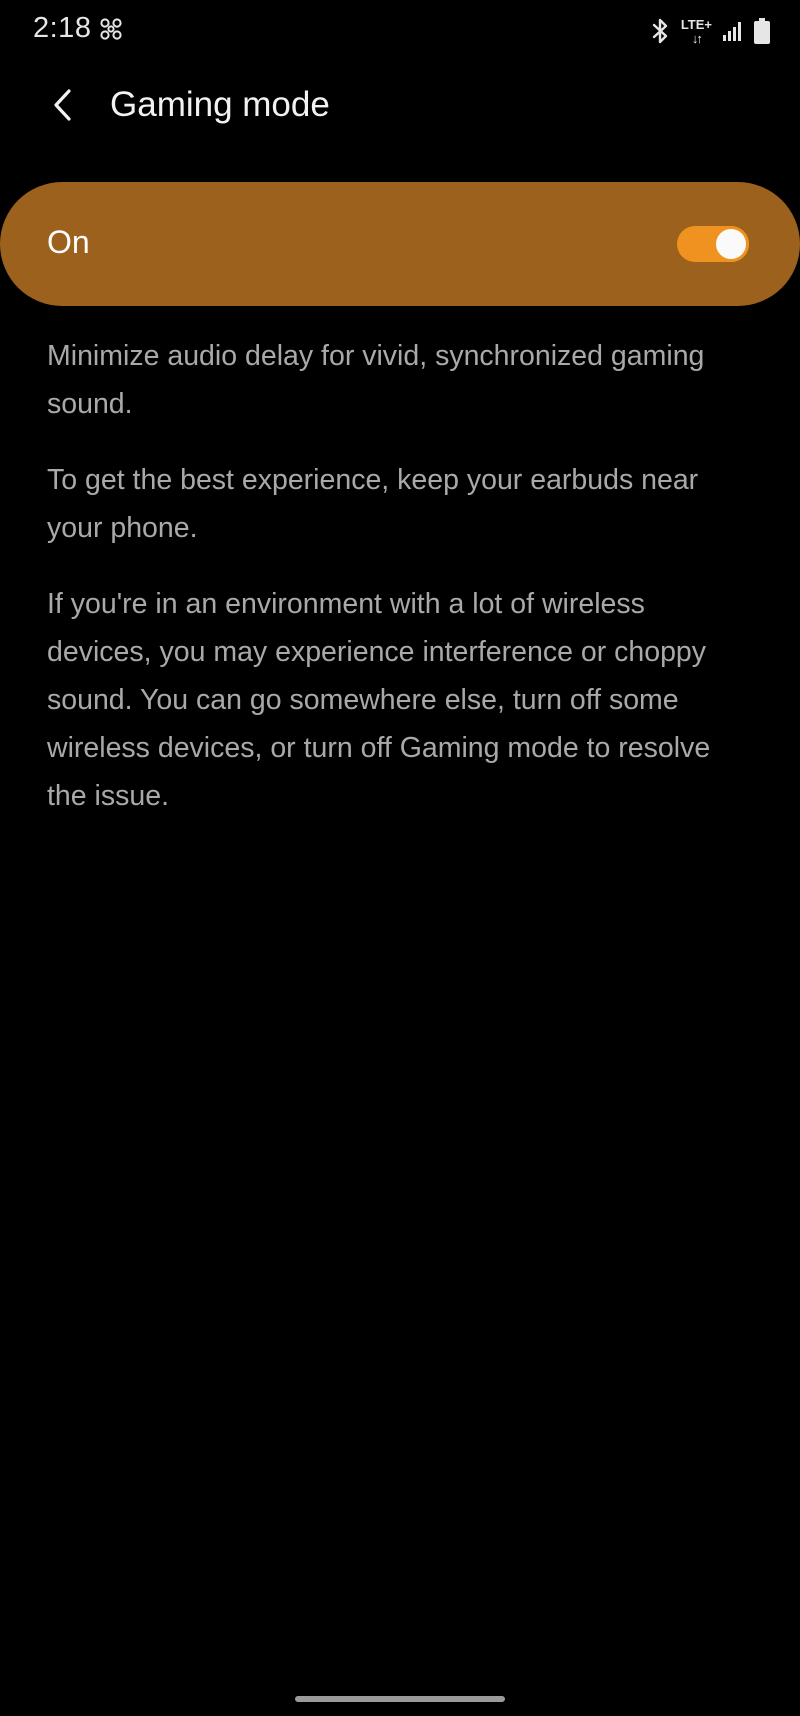 This screenshot has width=800, height=1716. I want to click on network-type: LTE+, so click(696, 24).